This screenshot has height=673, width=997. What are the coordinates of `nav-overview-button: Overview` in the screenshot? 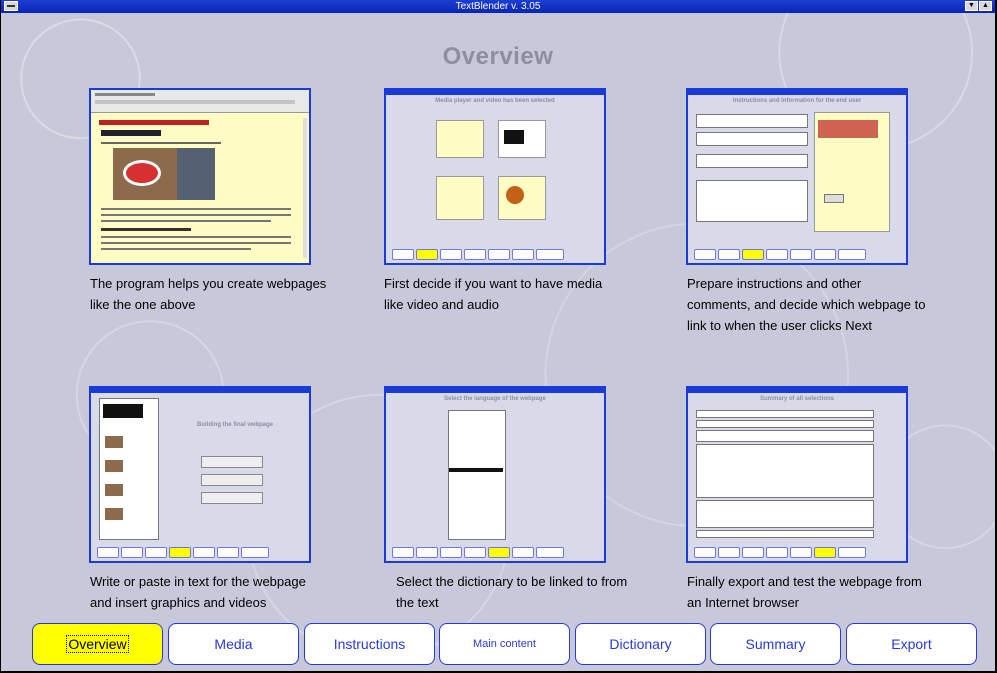 It's located at (97, 644).